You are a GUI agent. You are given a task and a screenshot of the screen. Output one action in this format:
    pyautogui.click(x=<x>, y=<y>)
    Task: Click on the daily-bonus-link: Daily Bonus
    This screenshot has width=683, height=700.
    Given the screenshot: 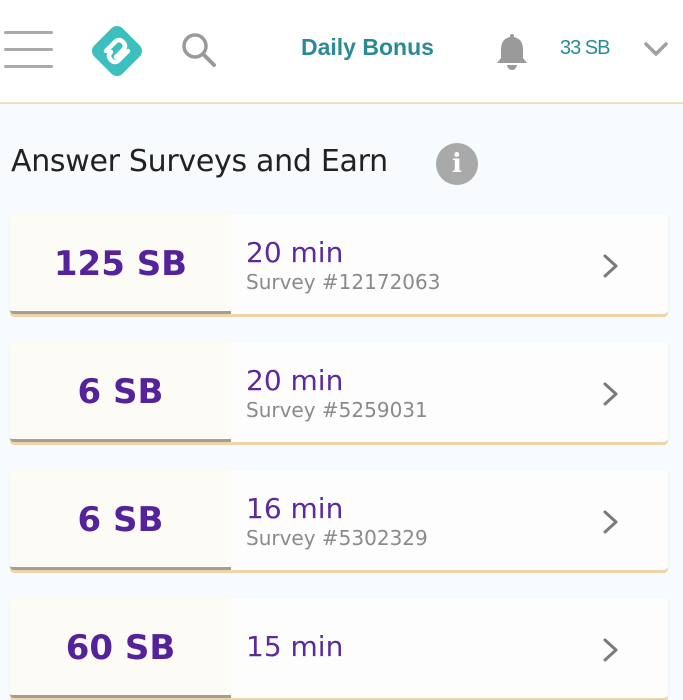 What is the action you would take?
    pyautogui.click(x=367, y=47)
    